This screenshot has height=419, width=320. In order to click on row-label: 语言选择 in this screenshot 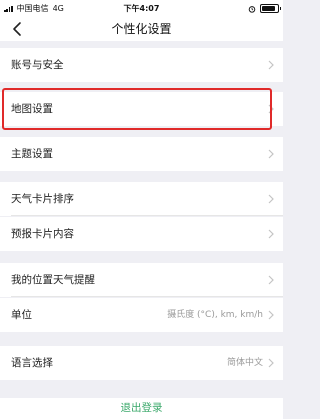, I will do `click(32, 363)`.